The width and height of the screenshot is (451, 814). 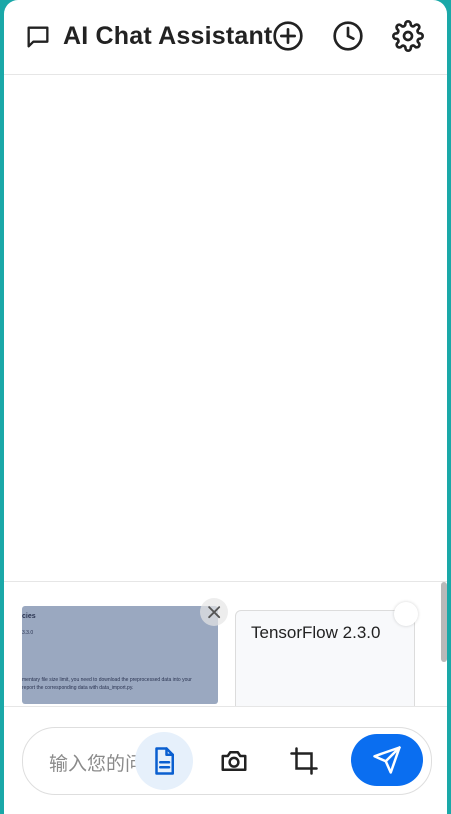 I want to click on settings-button, so click(x=408, y=36).